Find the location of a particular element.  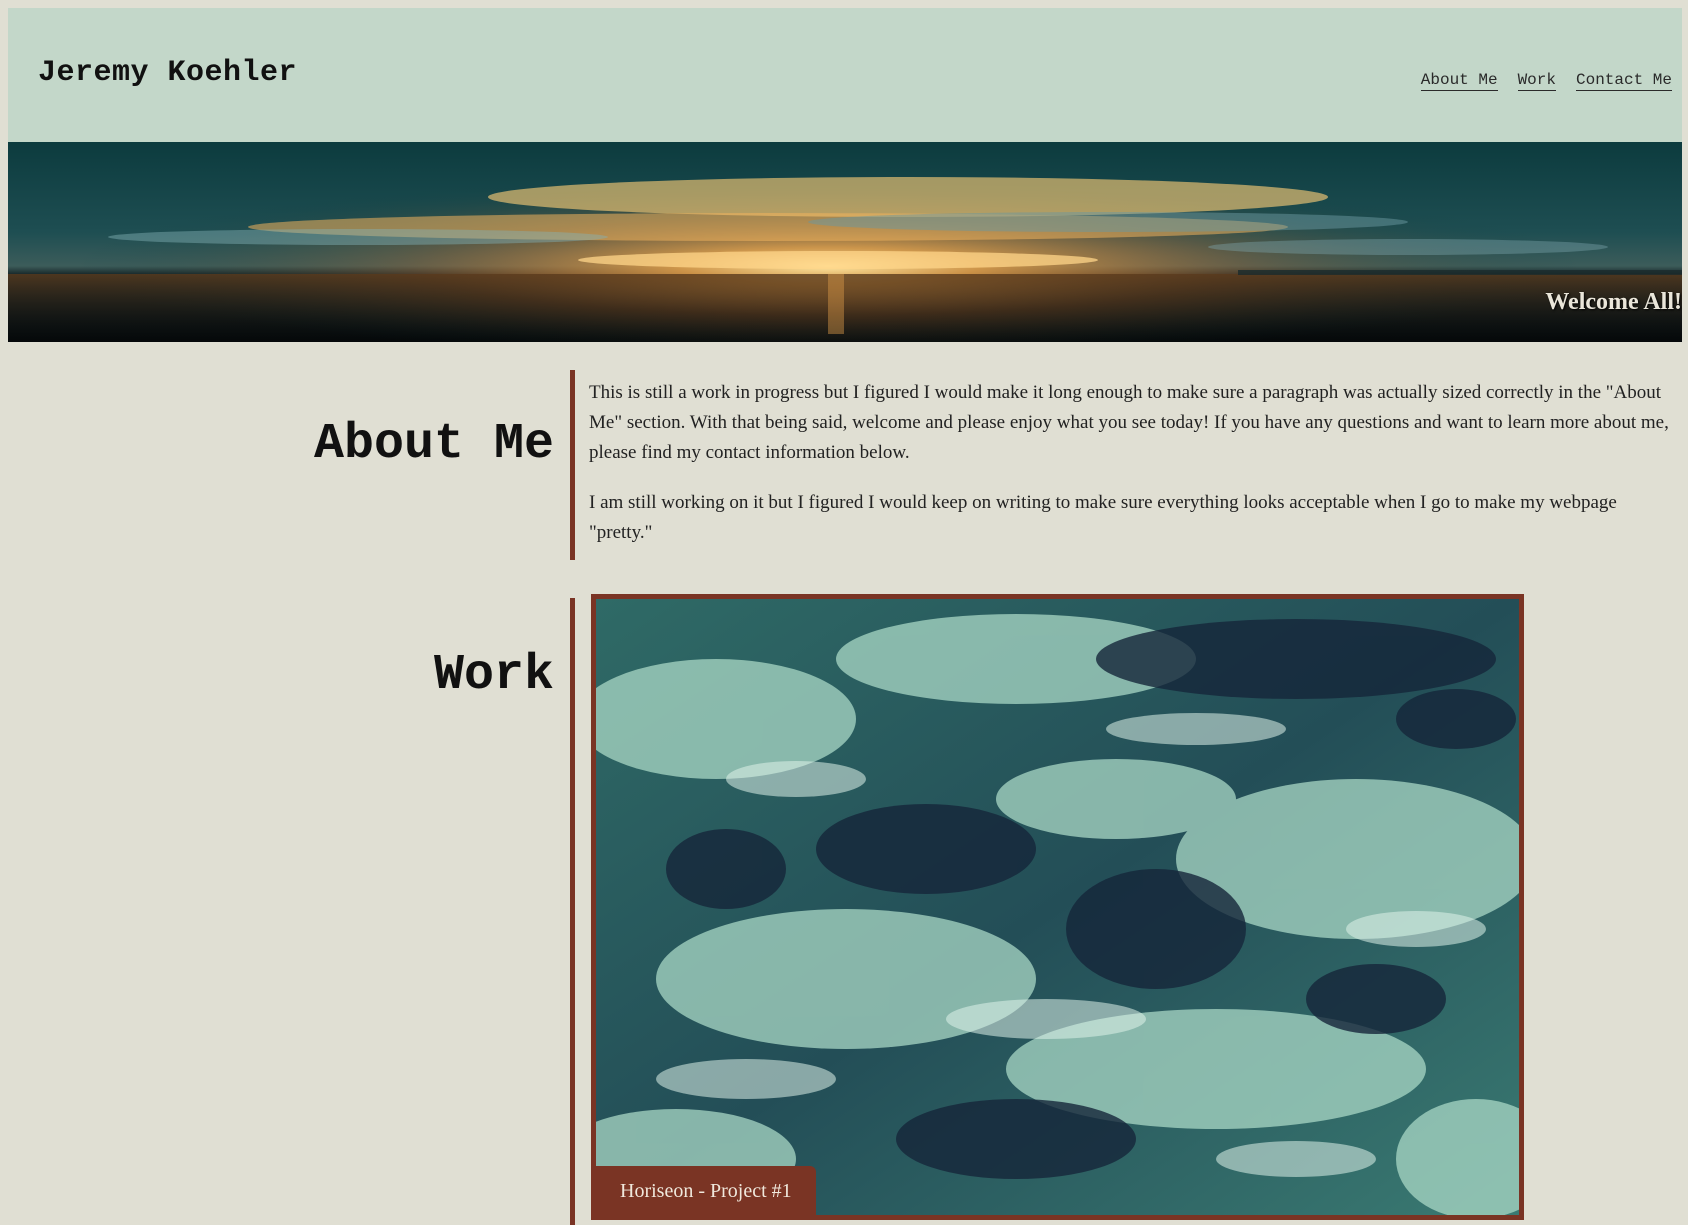

hero-tagline: Welcome All! is located at coordinates (1613, 302).